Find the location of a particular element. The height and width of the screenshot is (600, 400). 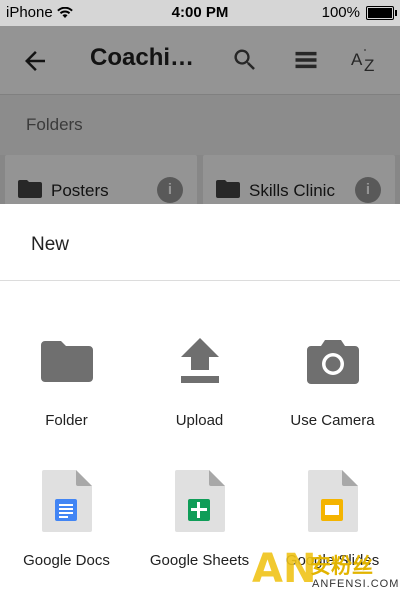

watermark-logo: AN 安粉丝 ANFENSI.COM is located at coordinates (326, 573).